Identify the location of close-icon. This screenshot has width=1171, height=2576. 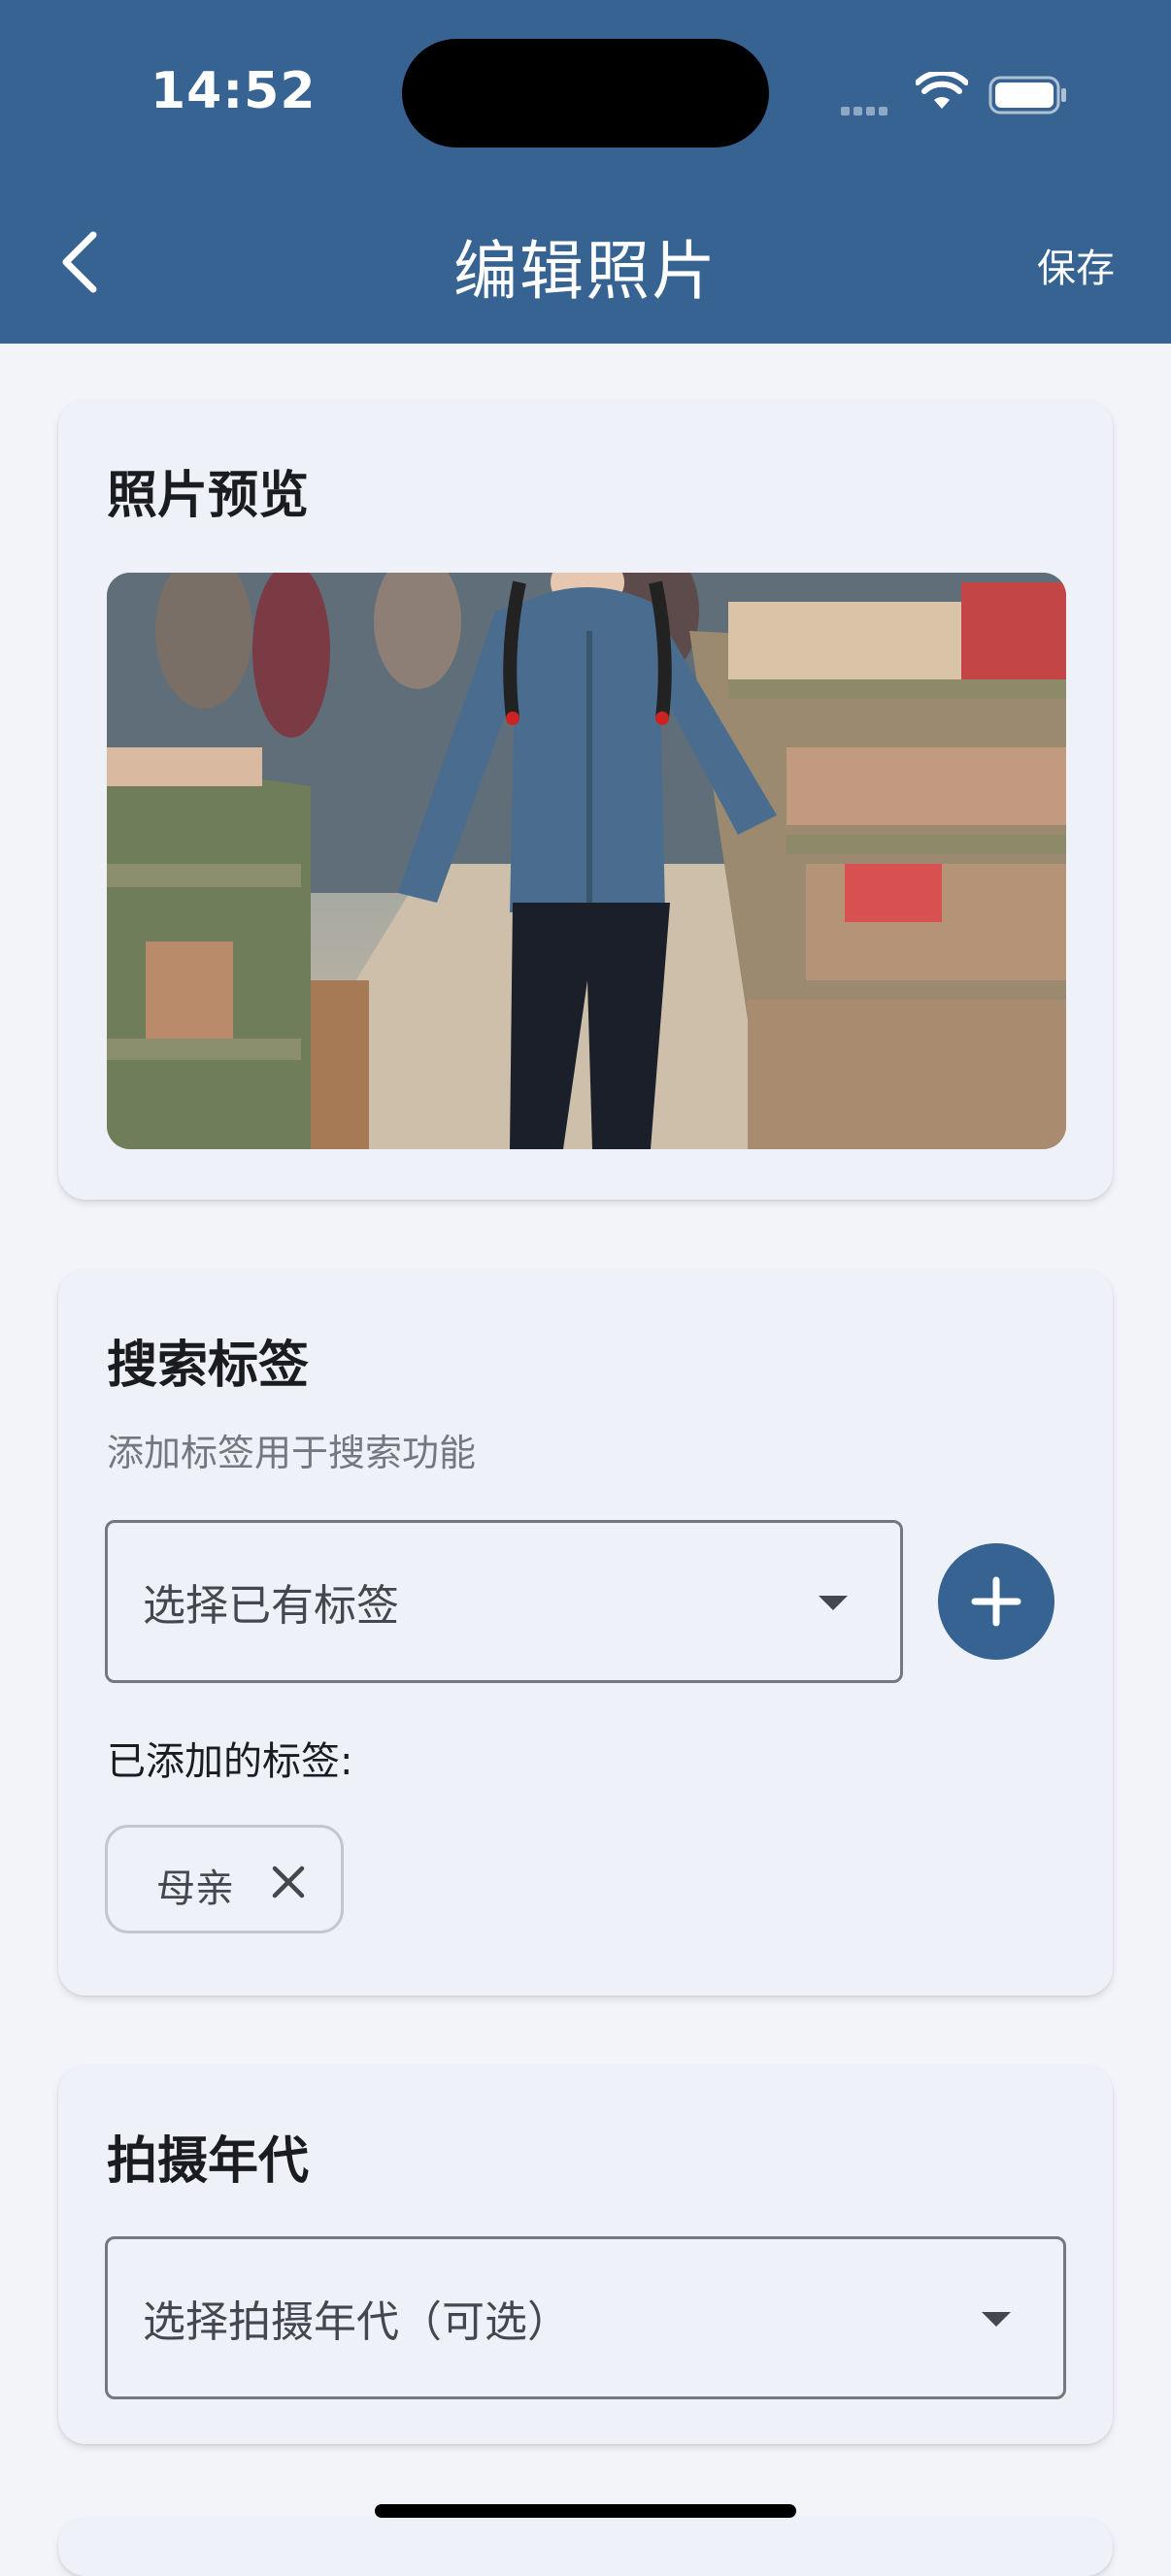
(288, 1882).